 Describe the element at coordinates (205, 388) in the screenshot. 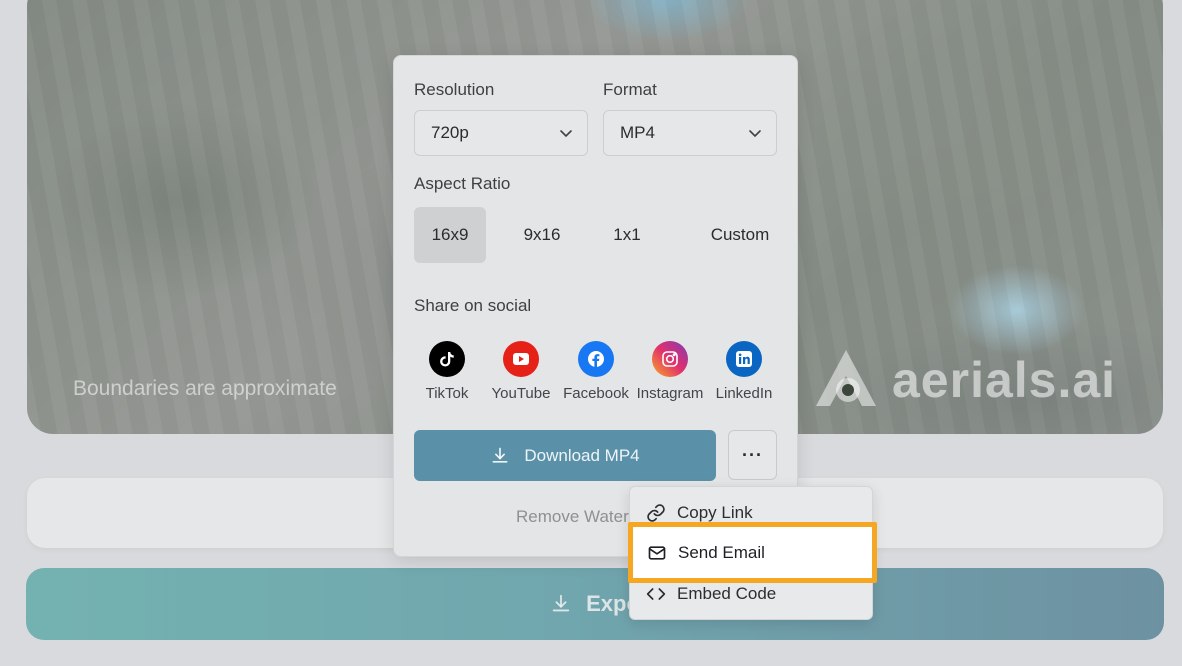

I see `boundaries-note: Boundaries are approximate` at that location.